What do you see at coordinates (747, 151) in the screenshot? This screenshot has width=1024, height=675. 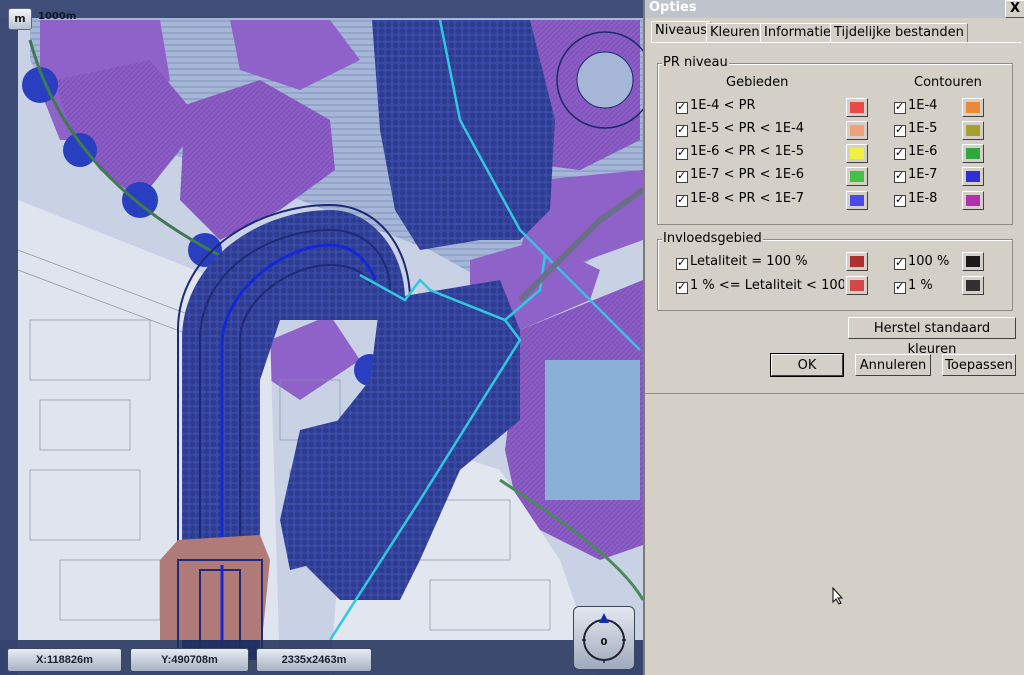 I see `area-label-1e6: 1E-6 < PR < 1E-5` at bounding box center [747, 151].